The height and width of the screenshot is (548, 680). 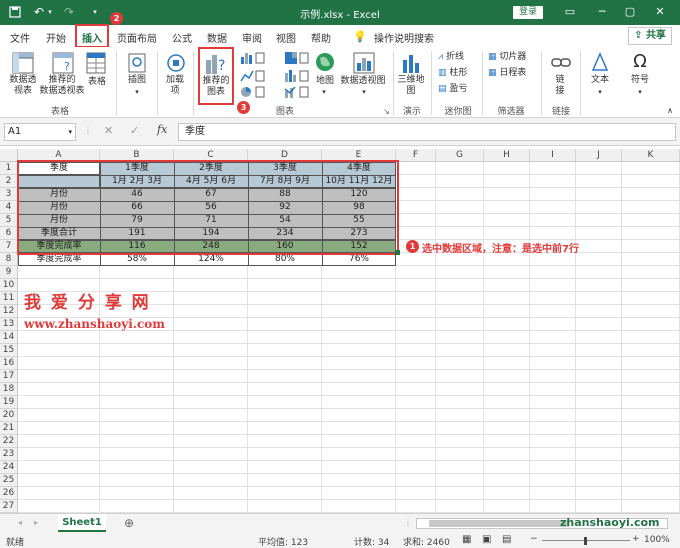 I want to click on scroll-right-sheets-icon: ▸, so click(x=36, y=522).